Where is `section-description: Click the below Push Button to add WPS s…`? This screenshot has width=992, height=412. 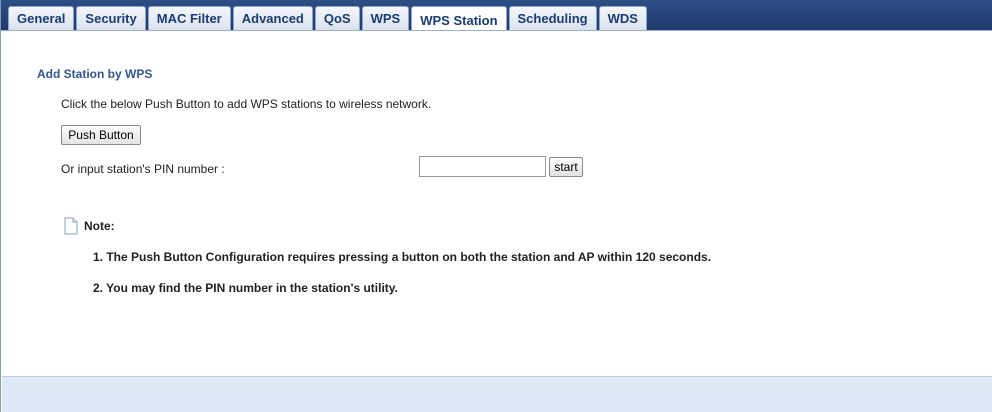
section-description: Click the below Push Button to add WPS s… is located at coordinates (246, 104).